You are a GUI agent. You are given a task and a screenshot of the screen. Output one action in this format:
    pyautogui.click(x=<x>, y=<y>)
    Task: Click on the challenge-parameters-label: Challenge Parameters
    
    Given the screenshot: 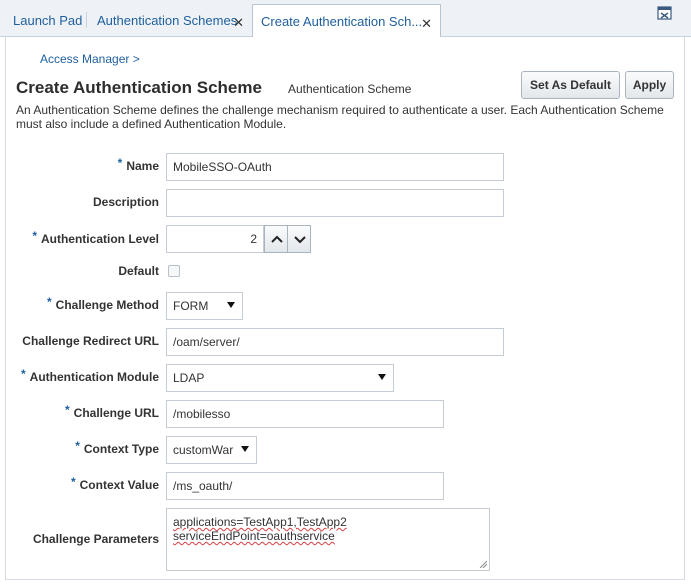 What is the action you would take?
    pyautogui.click(x=95, y=539)
    